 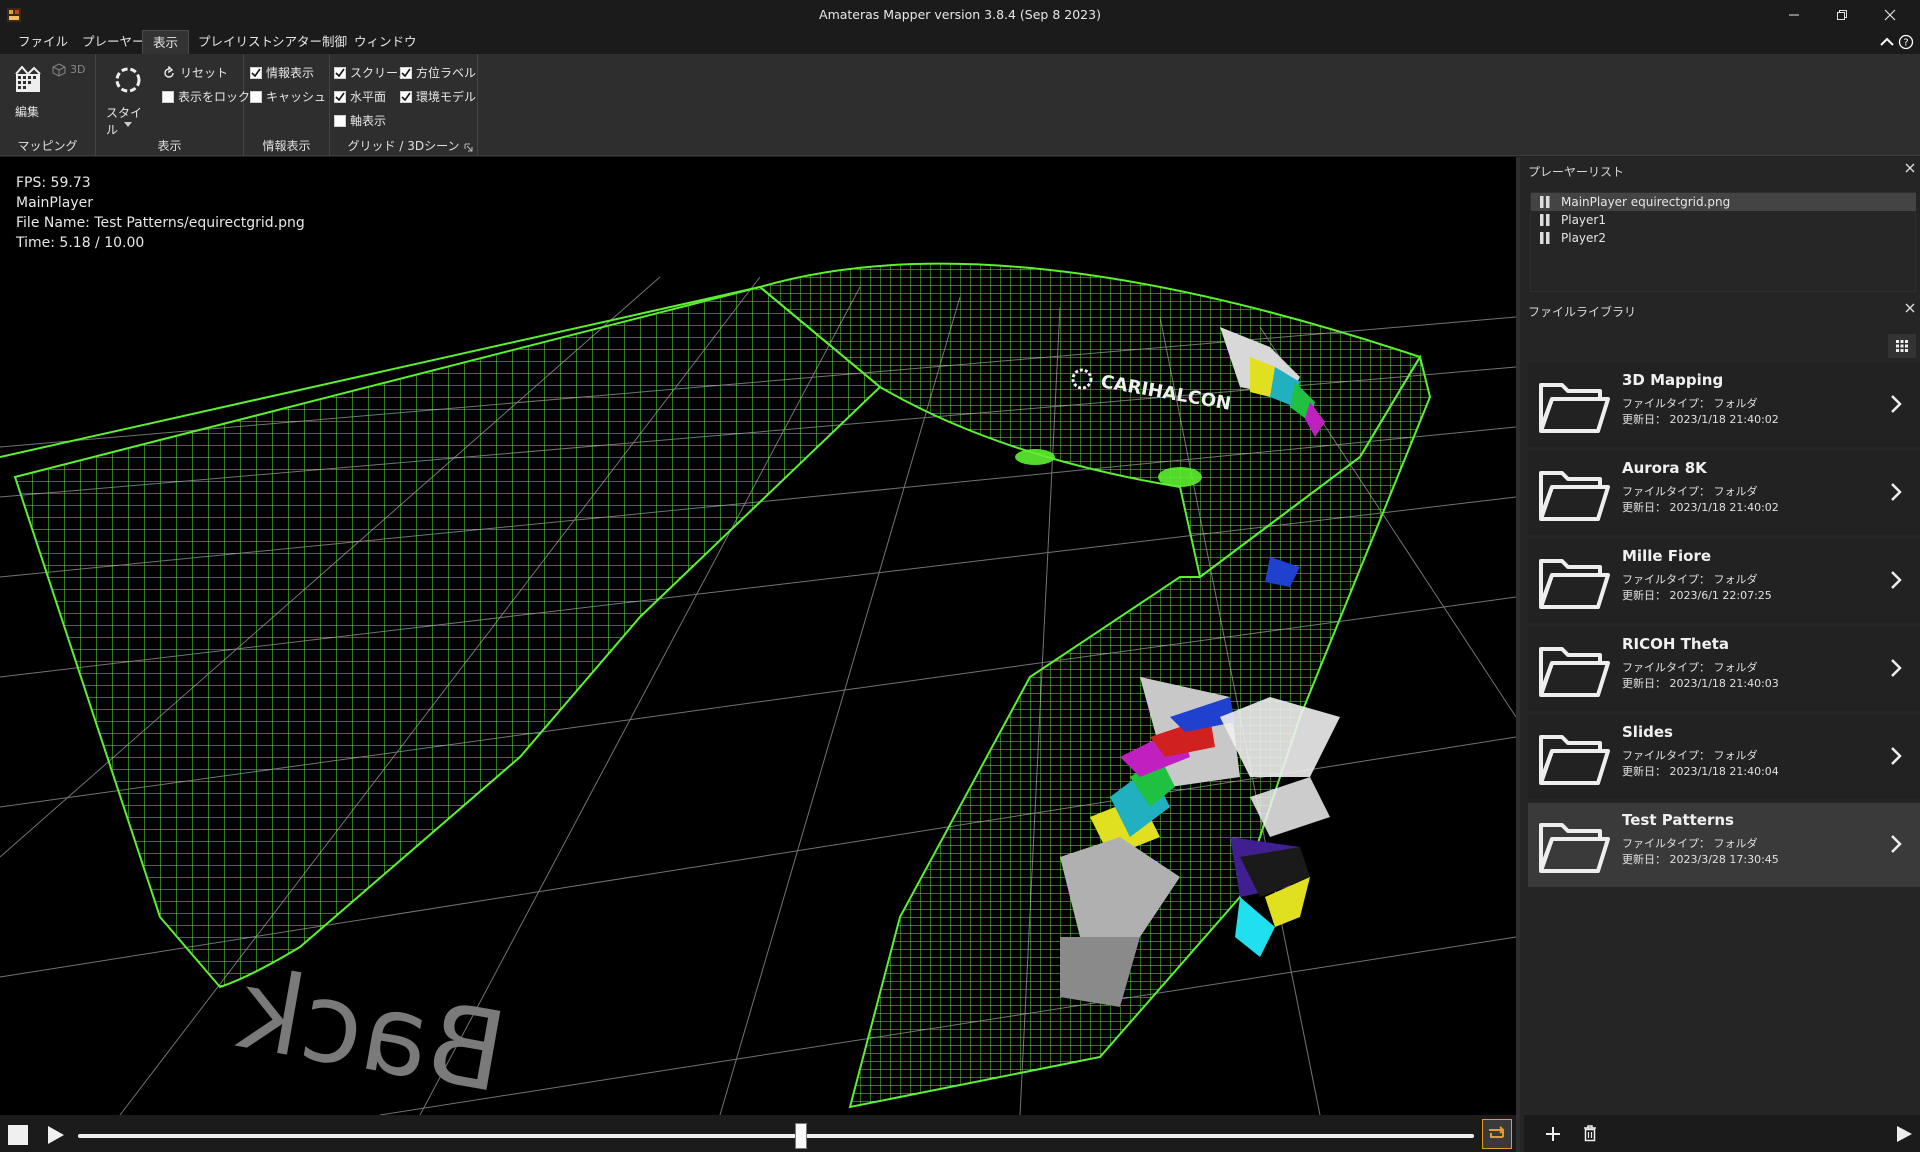 What do you see at coordinates (1590, 1133) in the screenshot?
I see `trash-icon` at bounding box center [1590, 1133].